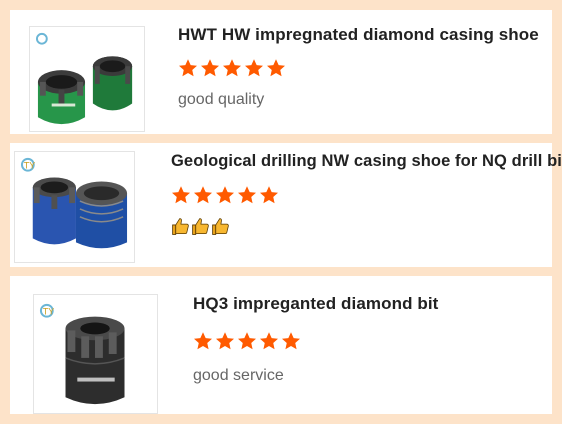 The height and width of the screenshot is (424, 562). Describe the element at coordinates (82, 354) in the screenshot. I see `black-diamond-bit-photo: TY` at that location.